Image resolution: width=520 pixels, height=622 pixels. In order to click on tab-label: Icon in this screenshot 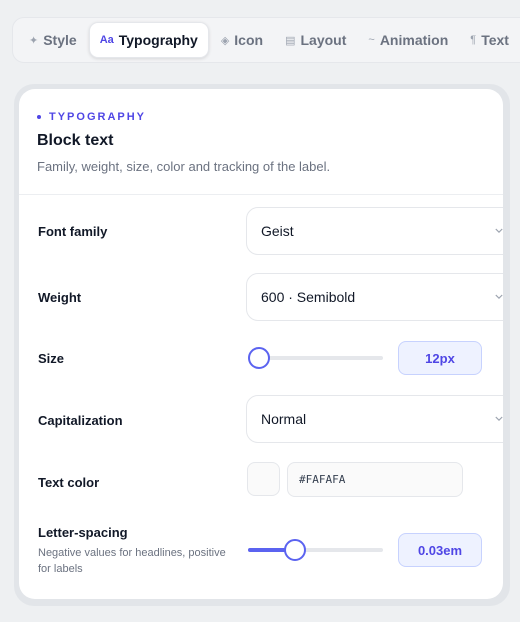, I will do `click(249, 40)`.